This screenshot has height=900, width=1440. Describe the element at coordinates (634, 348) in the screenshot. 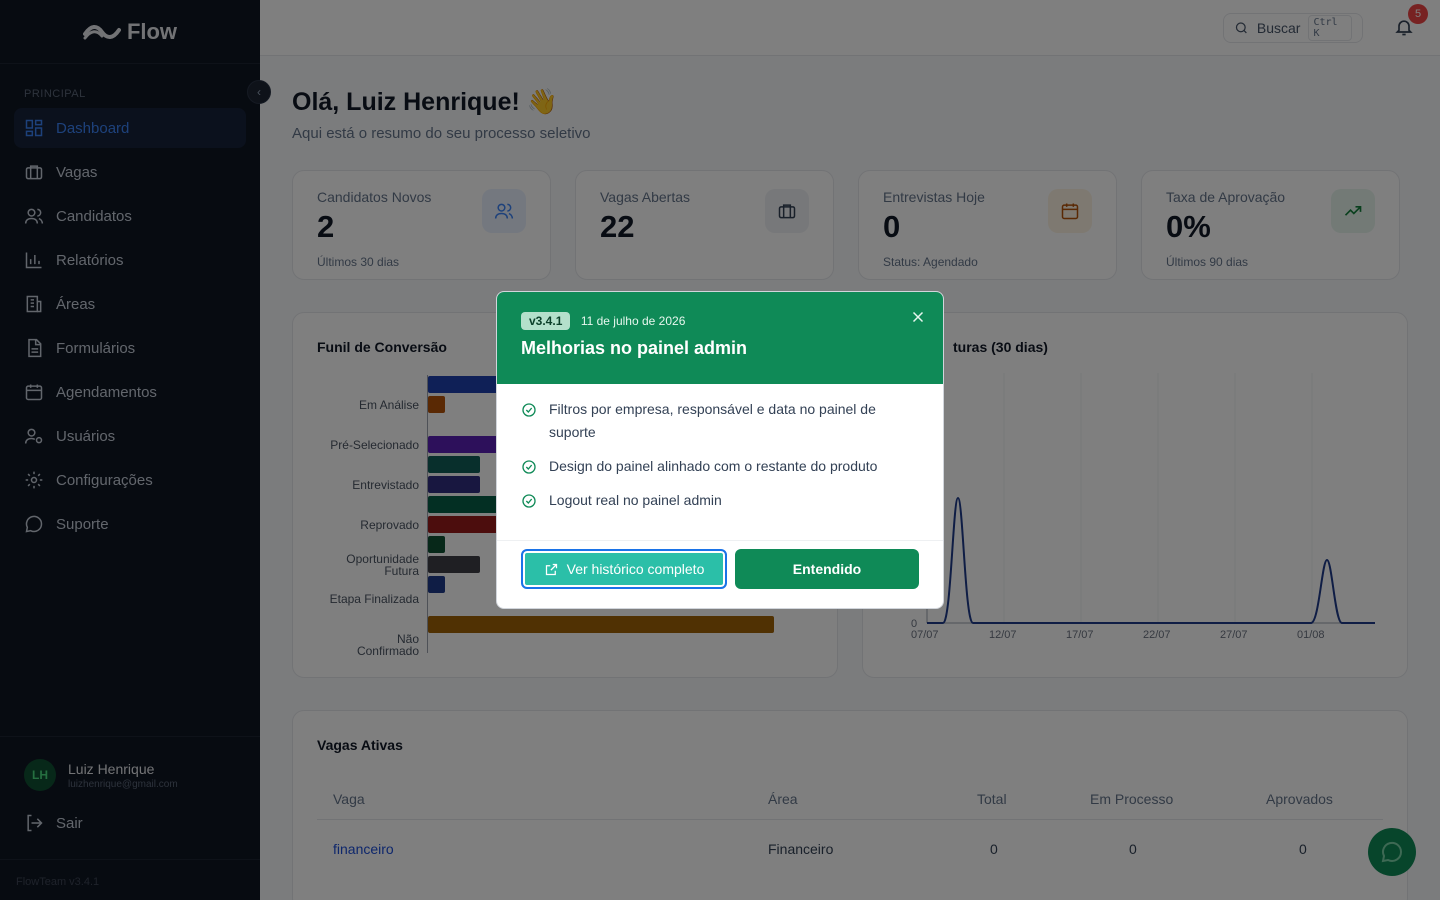

I see `modal-title: Melhorias no painel admin` at that location.